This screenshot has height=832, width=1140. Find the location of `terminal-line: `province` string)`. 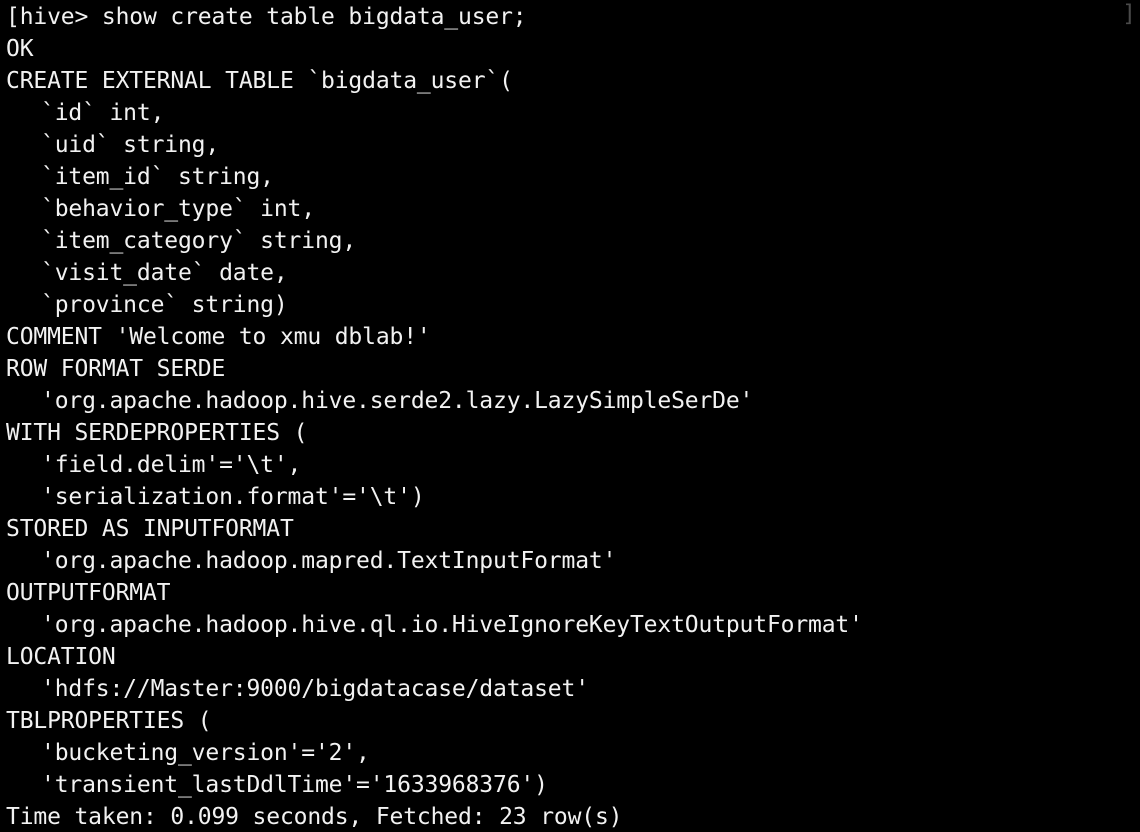

terminal-line: `province` string) is located at coordinates (164, 305).